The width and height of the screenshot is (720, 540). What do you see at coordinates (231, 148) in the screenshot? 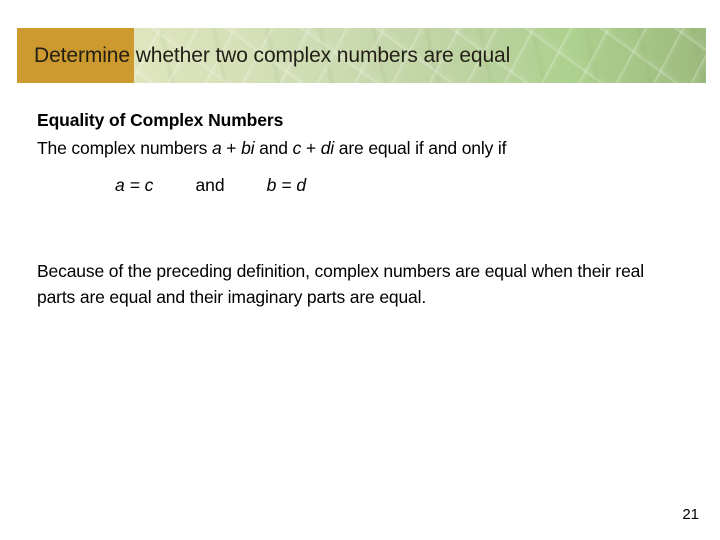
I see `plus-operator-1: +` at bounding box center [231, 148].